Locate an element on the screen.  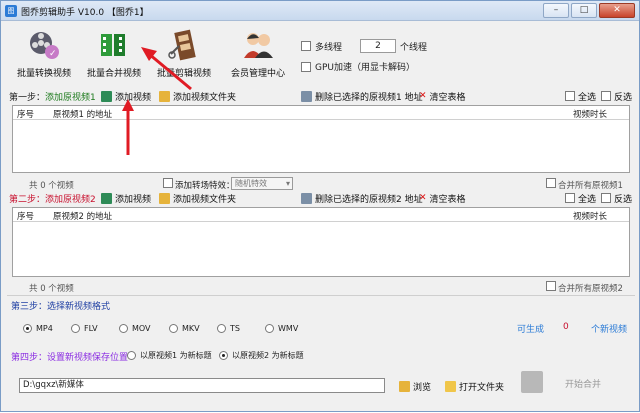
annotation-arrows is located at coordinates (157, 101).